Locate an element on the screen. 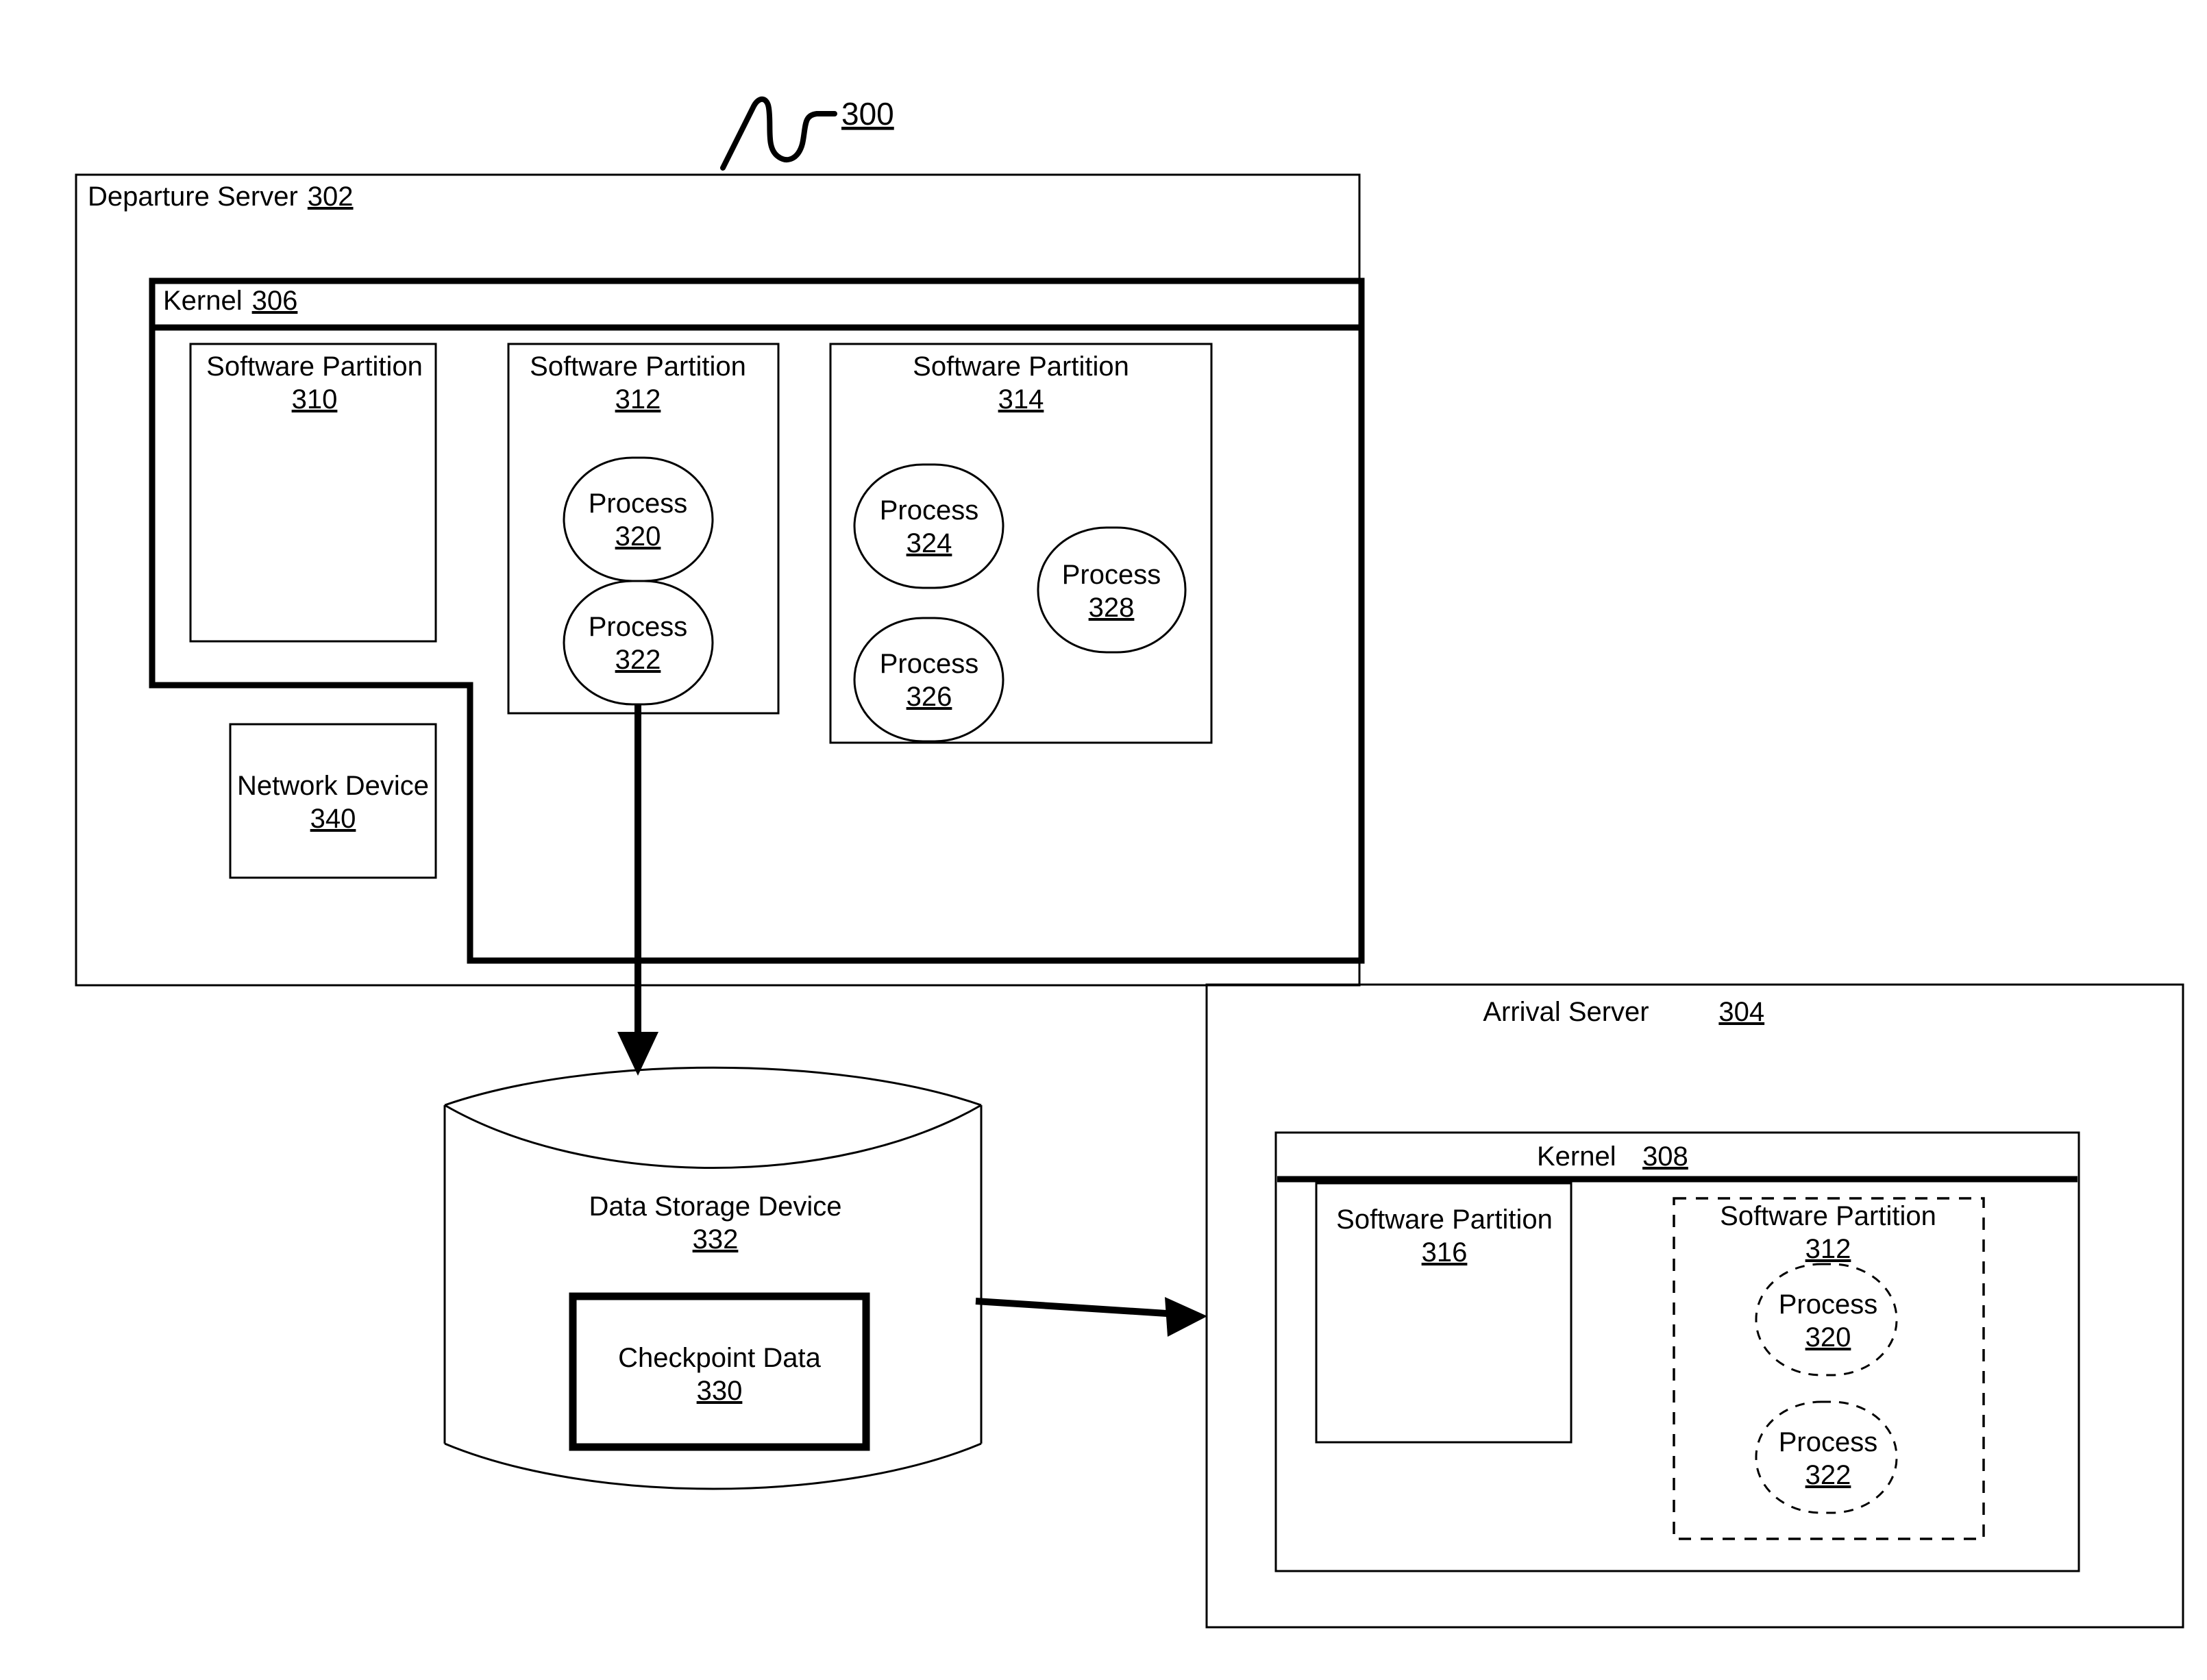 Image resolution: width=2207 pixels, height=1680 pixels. network-device-340-ref: 340 is located at coordinates (333, 819).